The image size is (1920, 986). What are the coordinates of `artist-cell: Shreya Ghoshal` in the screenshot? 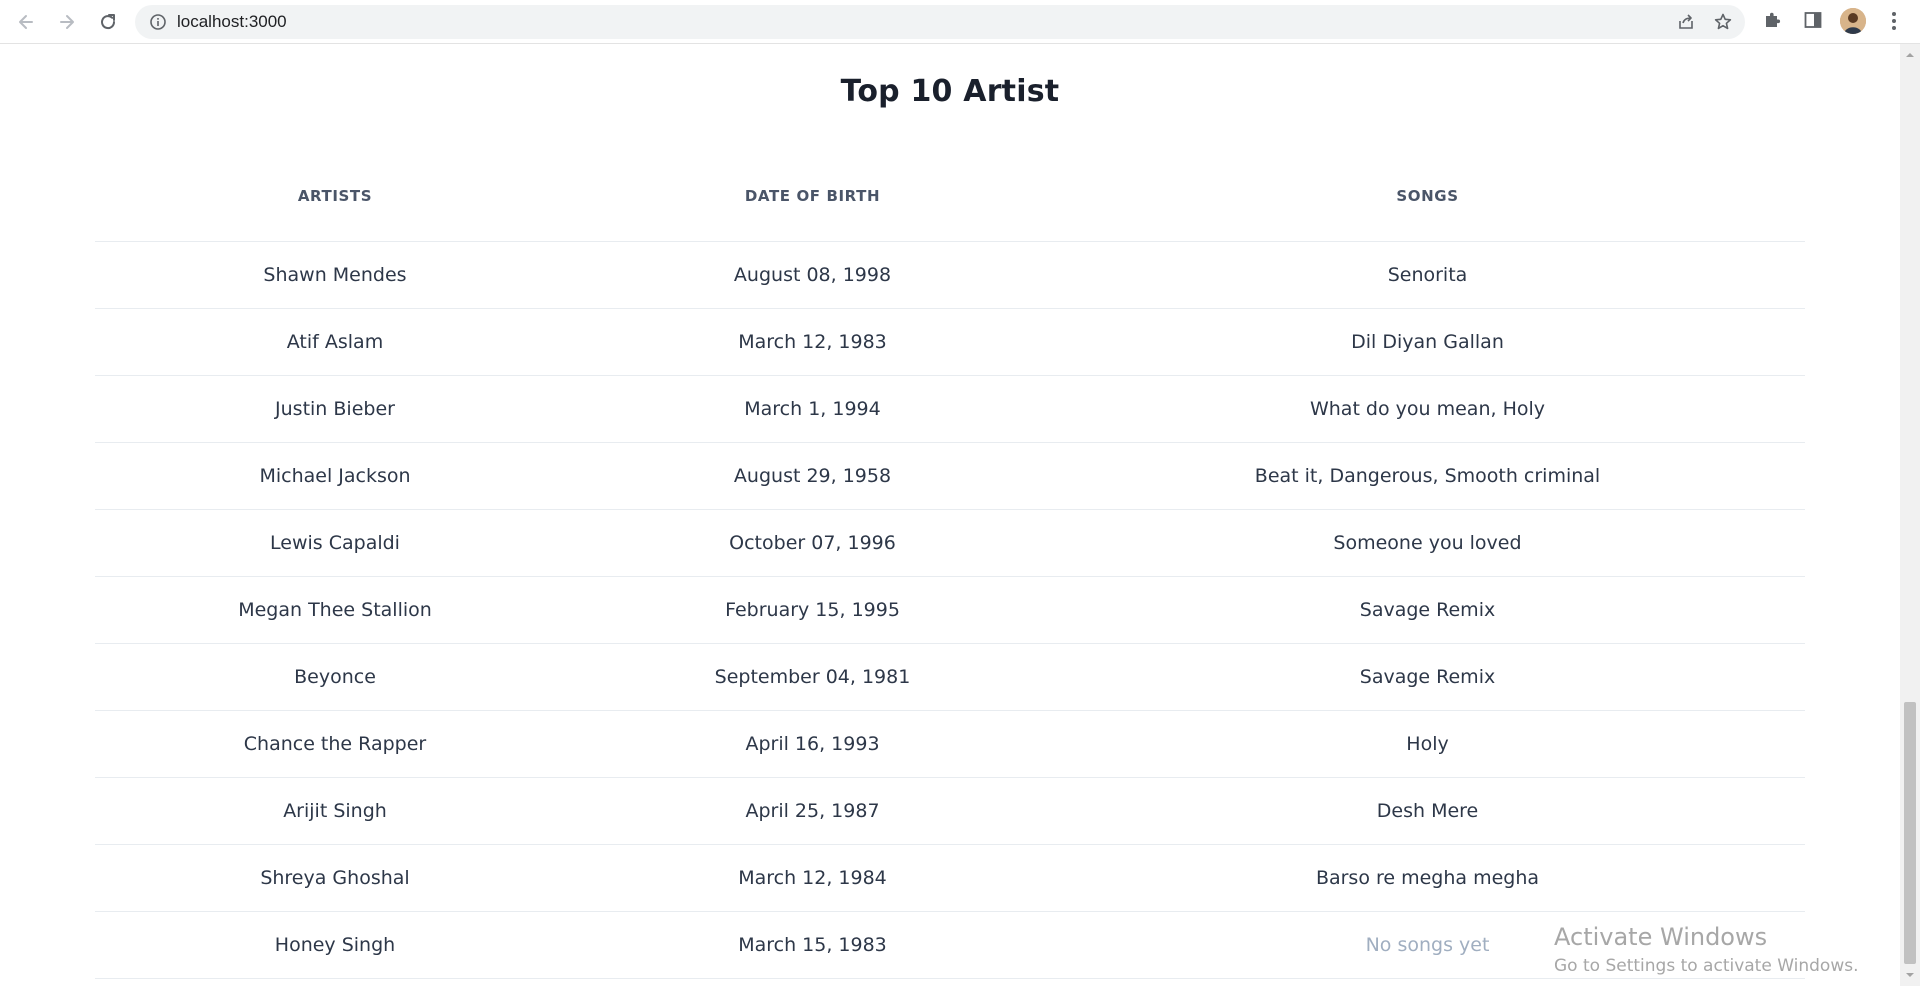 It's located at (335, 877).